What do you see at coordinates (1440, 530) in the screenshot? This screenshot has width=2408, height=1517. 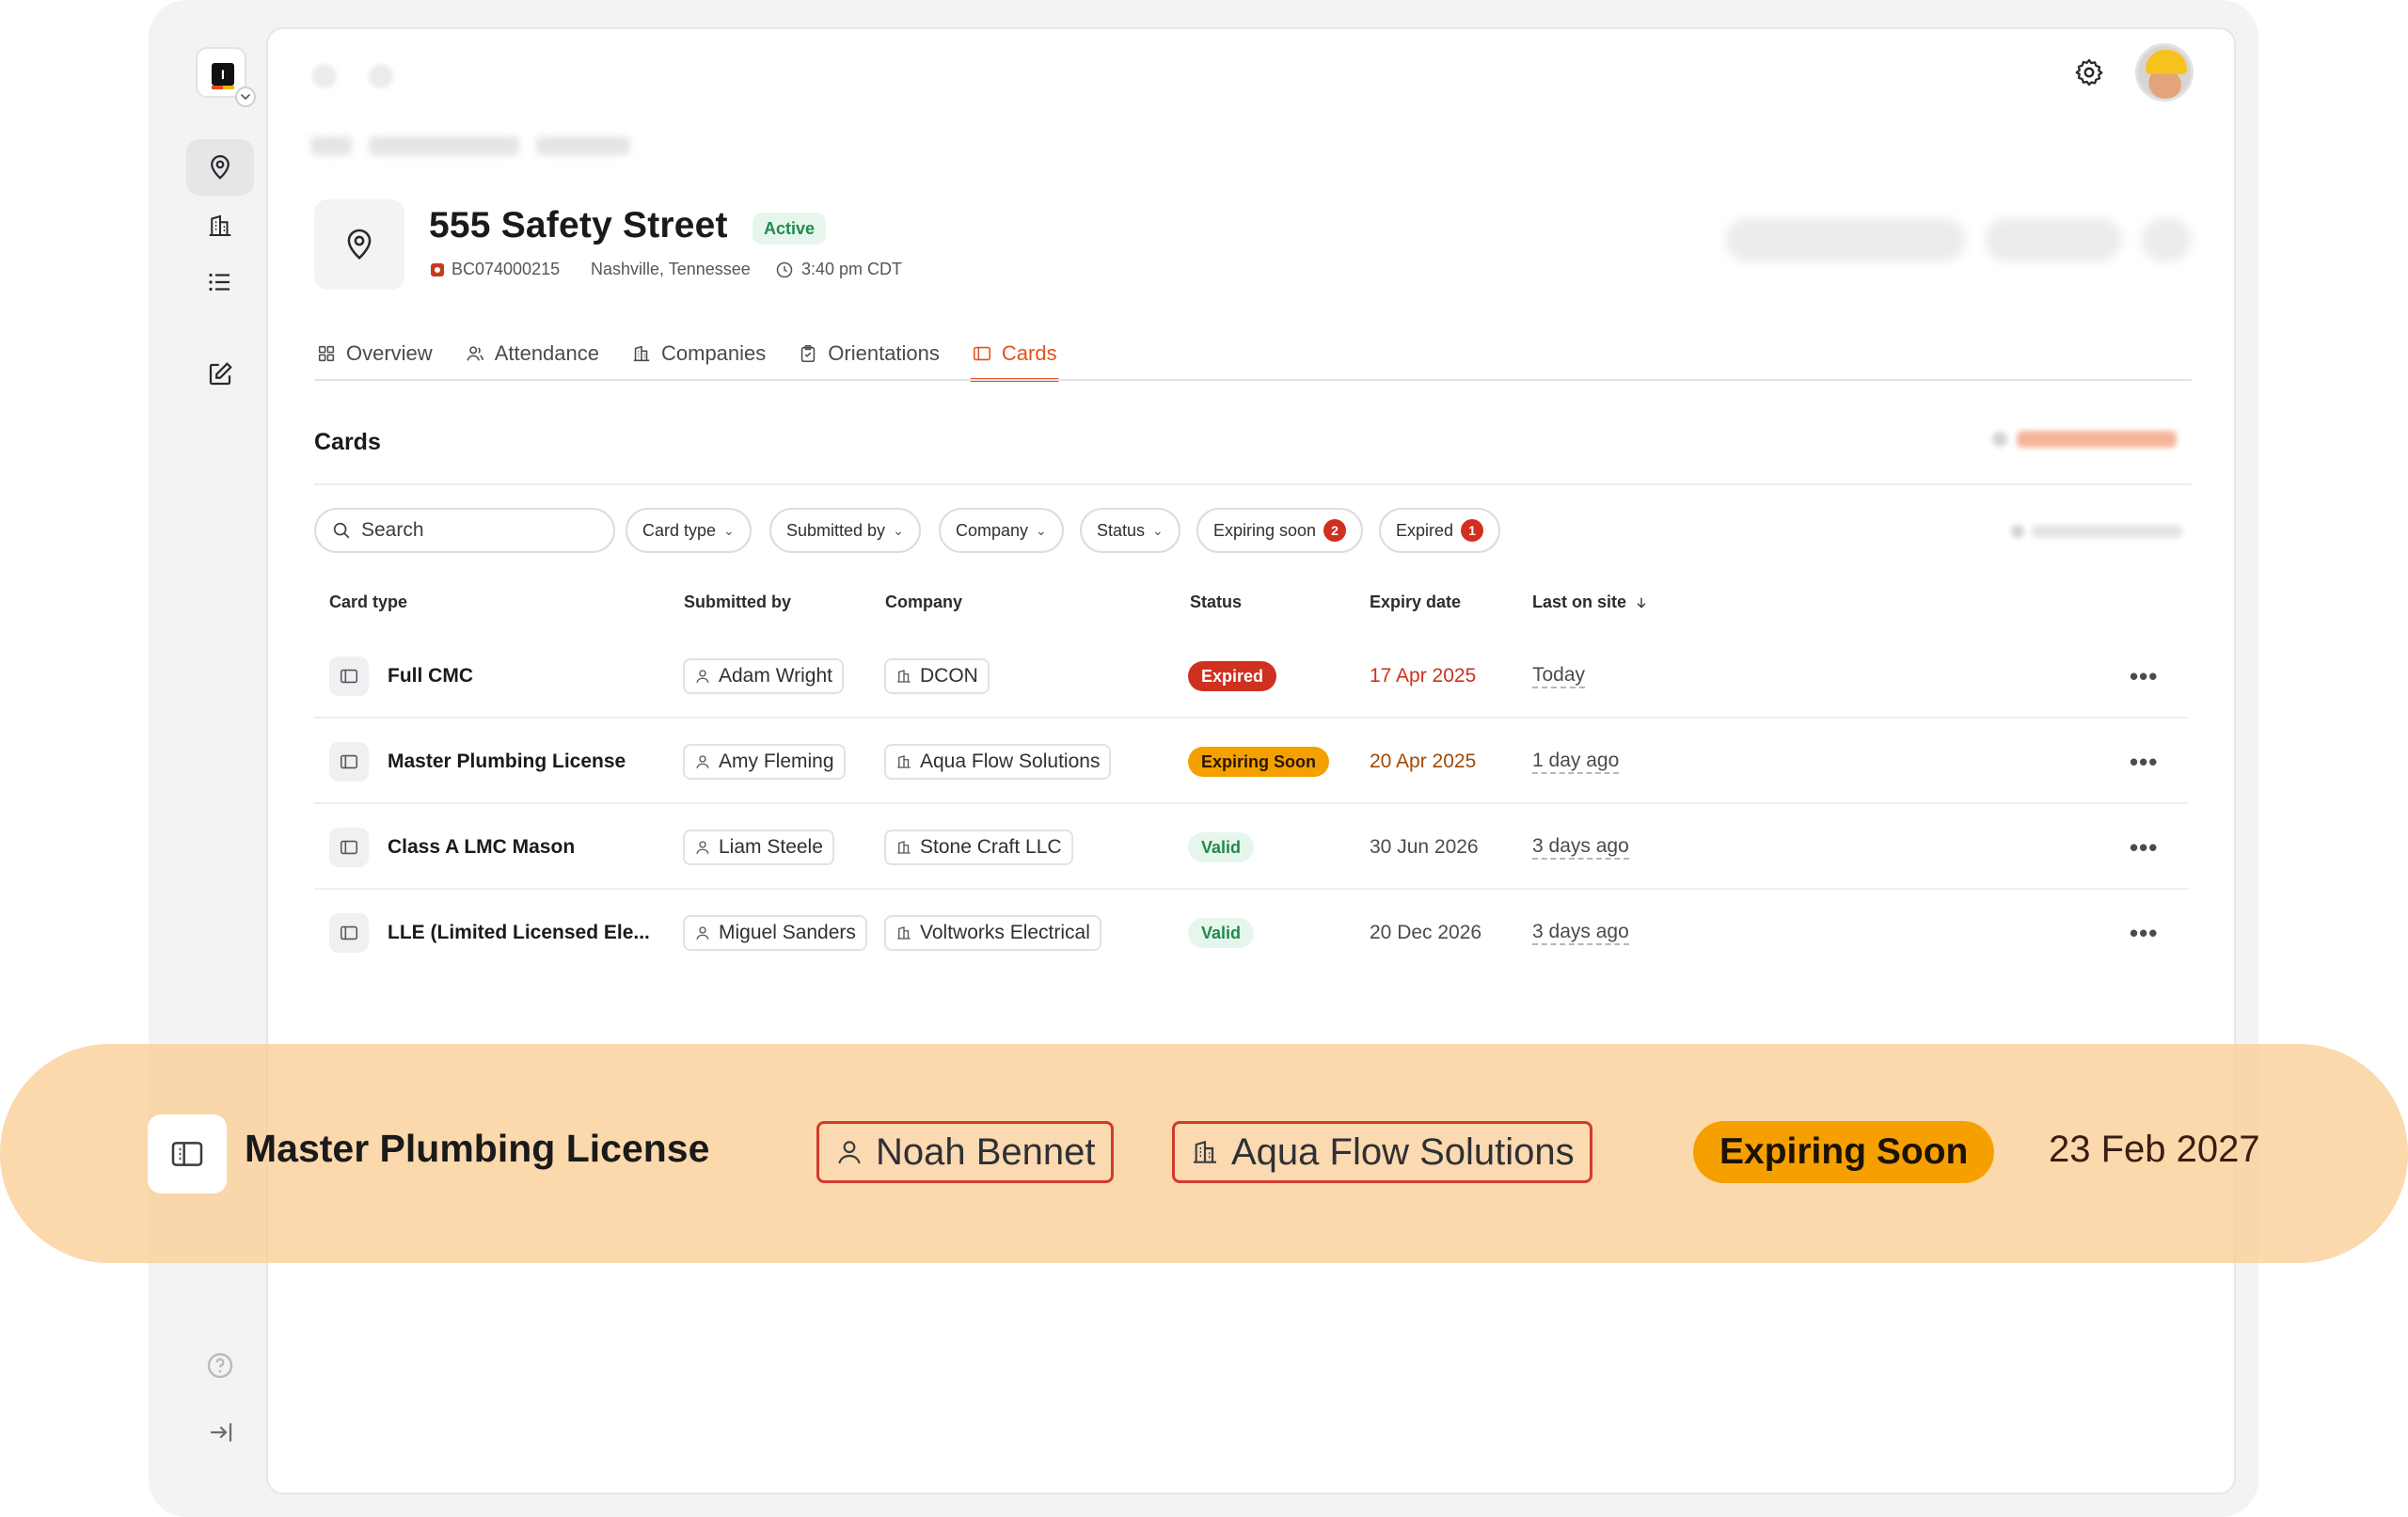 I see `filter-expired: Expired 1` at bounding box center [1440, 530].